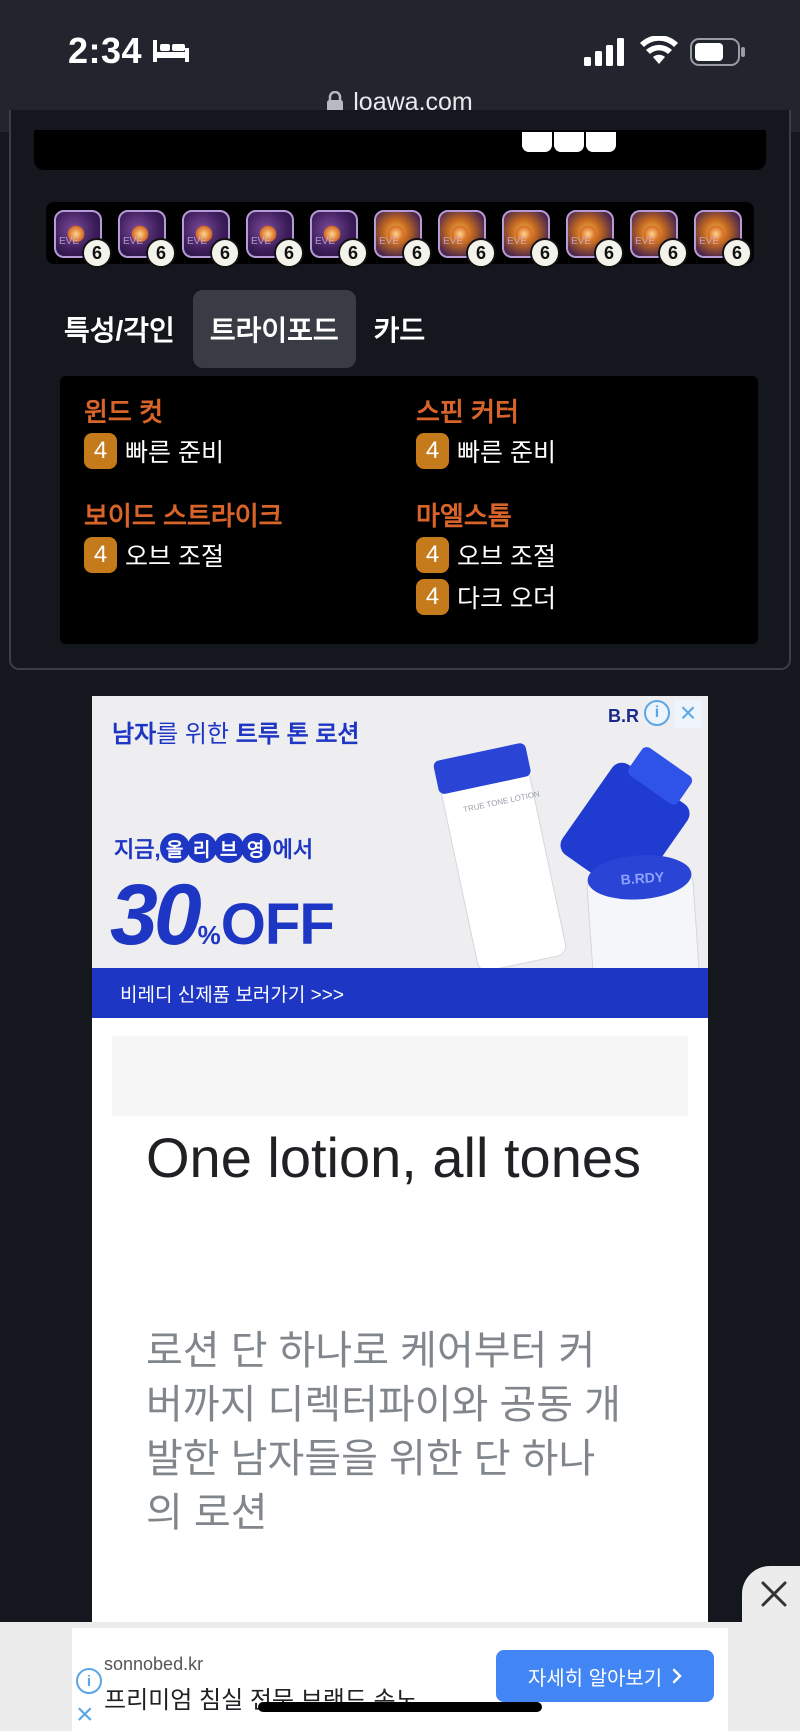 Image resolution: width=800 pixels, height=1731 pixels. Describe the element at coordinates (393, 1157) in the screenshot. I see `ad-card-title: One lotion, all tones` at that location.